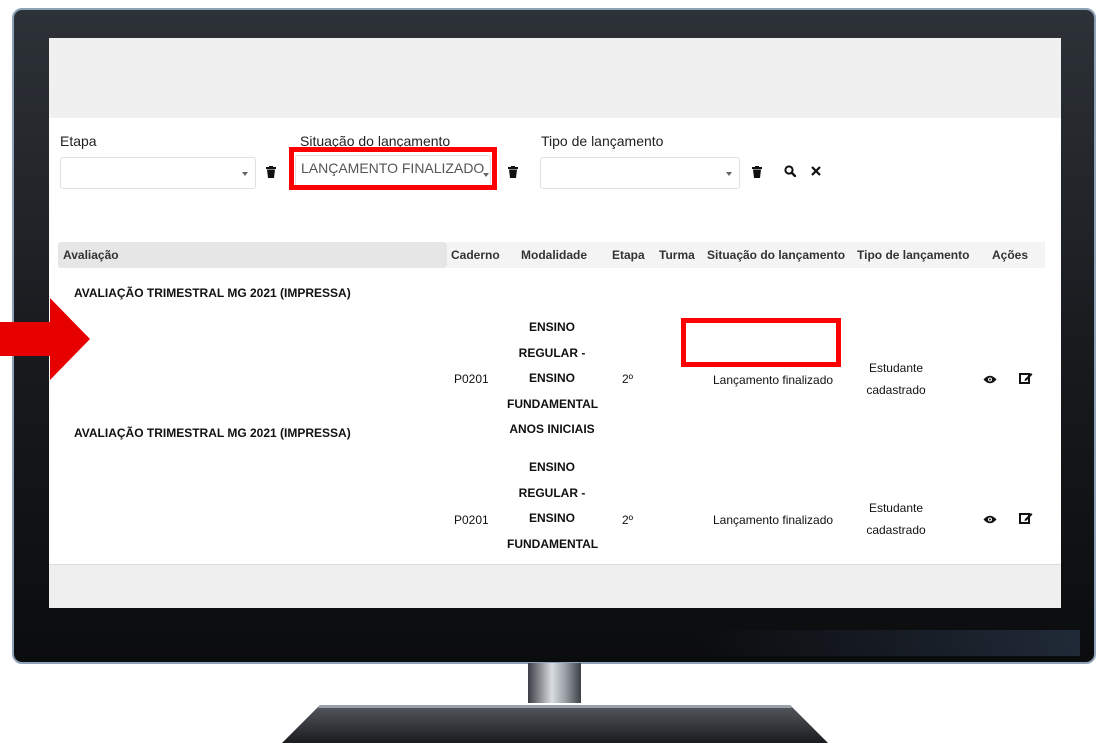 The image size is (1098, 745). Describe the element at coordinates (78, 141) in the screenshot. I see `etapa-filter-label: Etapa` at that location.